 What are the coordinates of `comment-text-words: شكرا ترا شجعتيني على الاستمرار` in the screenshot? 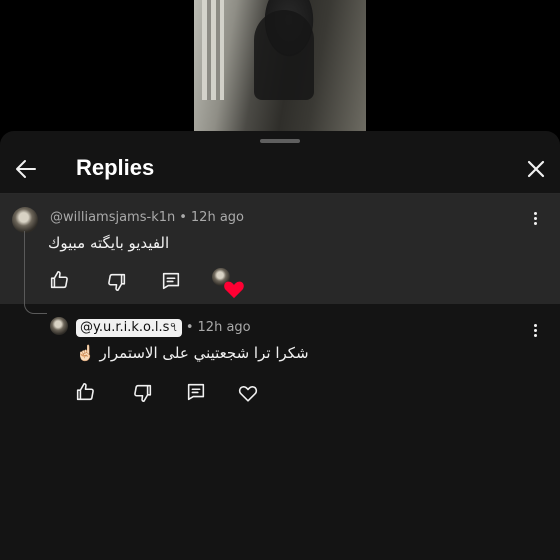 It's located at (204, 353).